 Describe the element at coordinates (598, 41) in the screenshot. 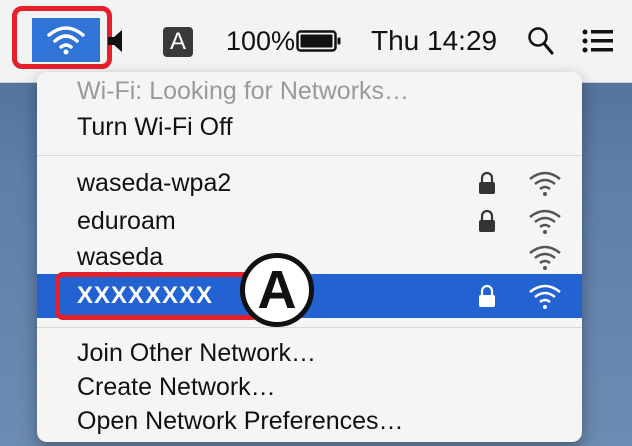

I see `notification-center-icon` at that location.